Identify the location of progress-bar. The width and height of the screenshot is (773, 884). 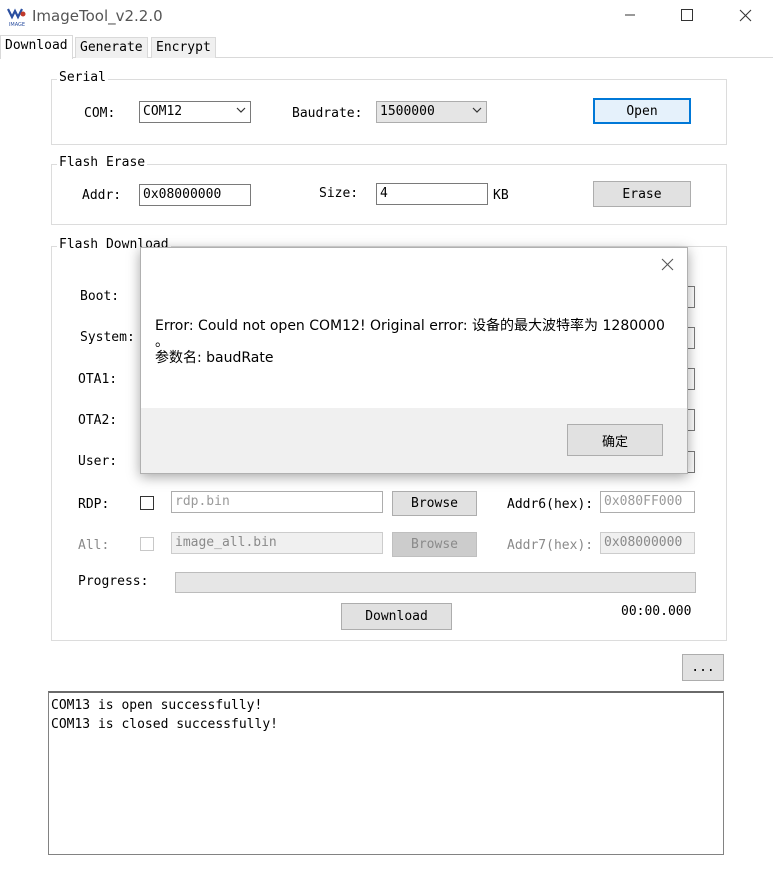
(435, 582).